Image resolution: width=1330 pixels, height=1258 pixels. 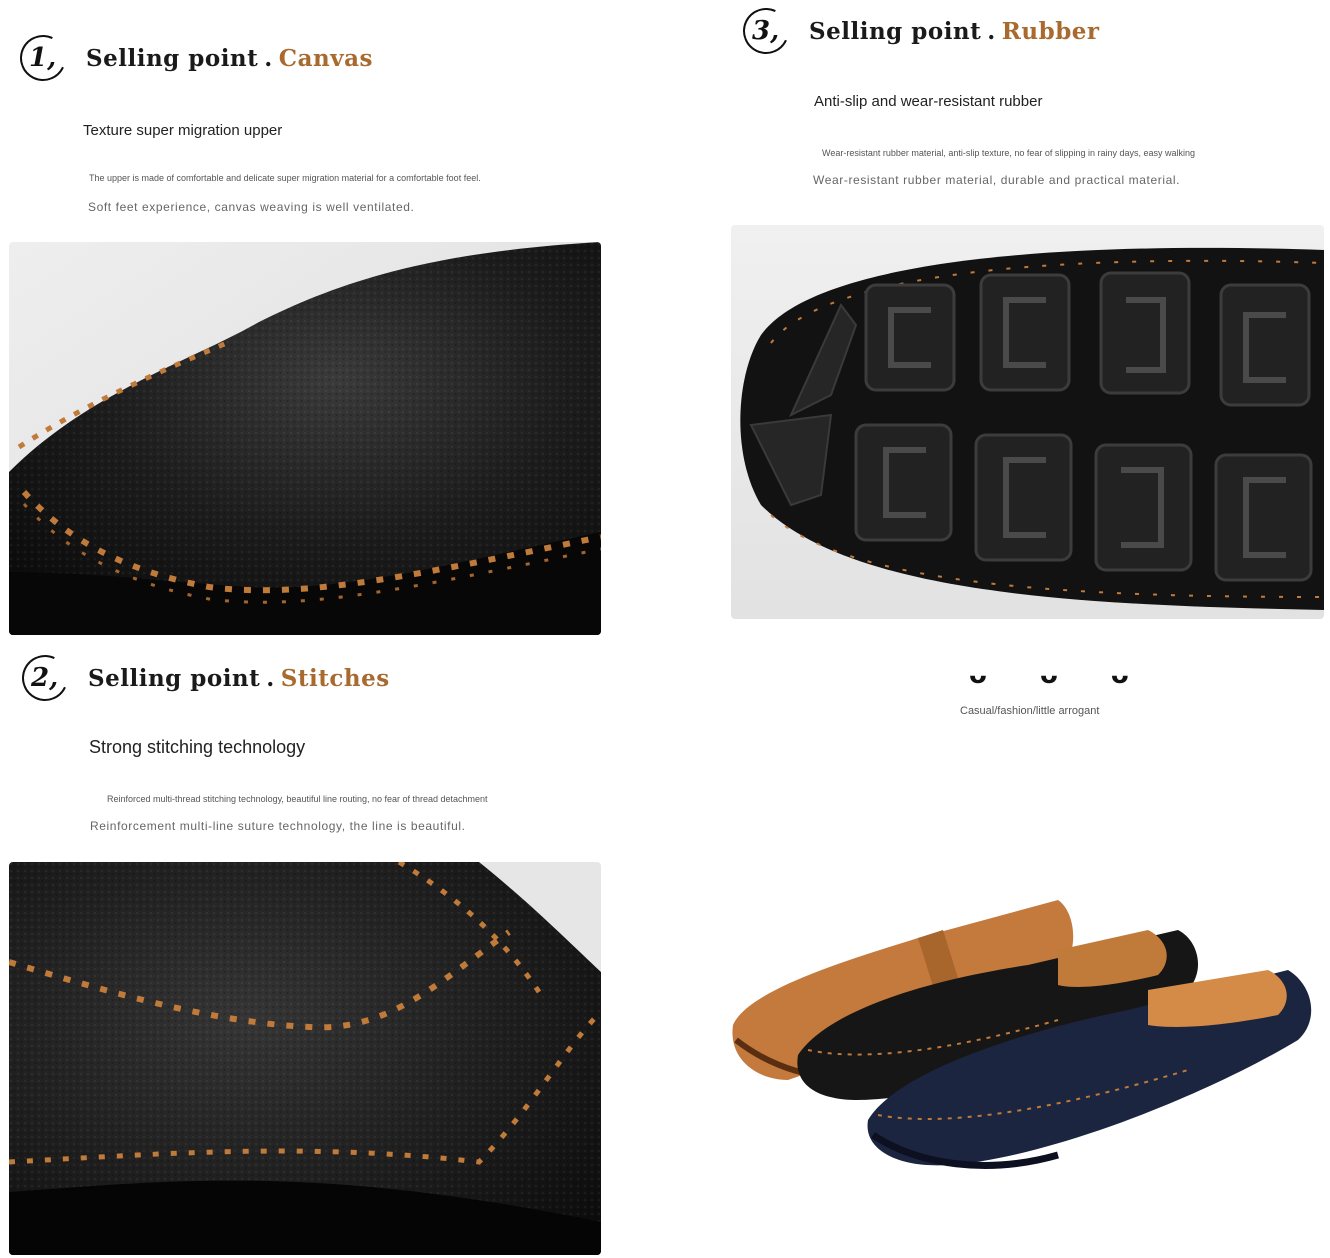 I want to click on selling-point-2-subtitle: Strong stitching technology, so click(x=197, y=747).